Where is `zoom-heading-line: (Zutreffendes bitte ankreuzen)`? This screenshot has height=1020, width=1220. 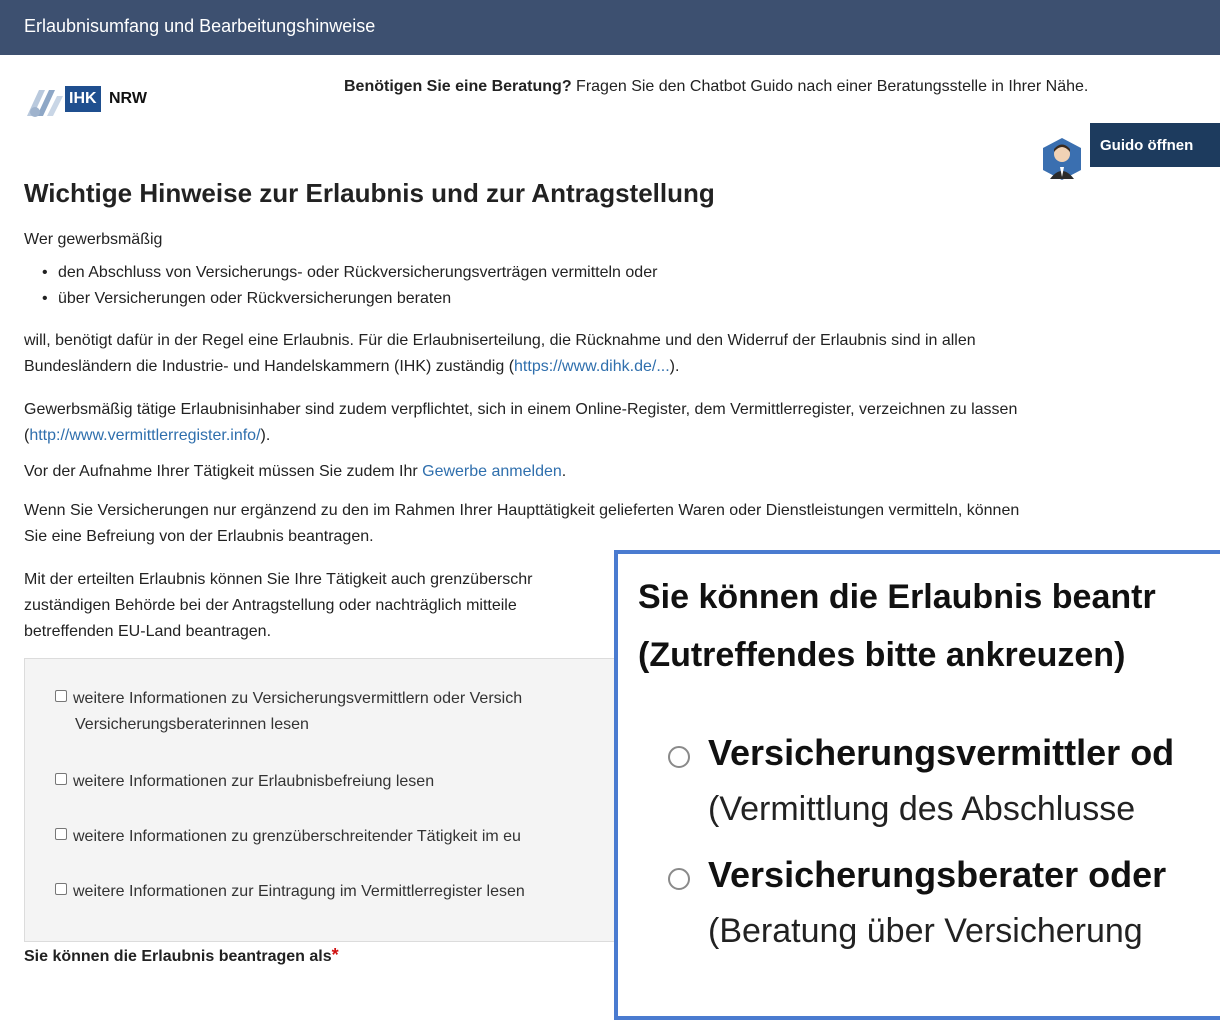
zoom-heading-line: (Zutreffendes bitte ankreuzen) is located at coordinates (882, 655).